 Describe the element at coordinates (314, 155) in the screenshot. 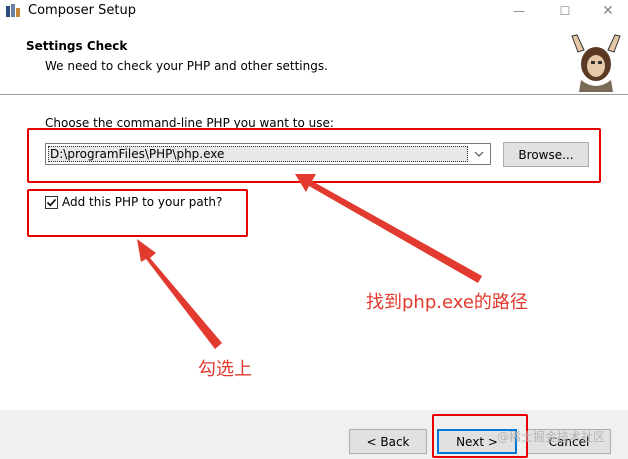

I see `php-path-highlight-box` at that location.